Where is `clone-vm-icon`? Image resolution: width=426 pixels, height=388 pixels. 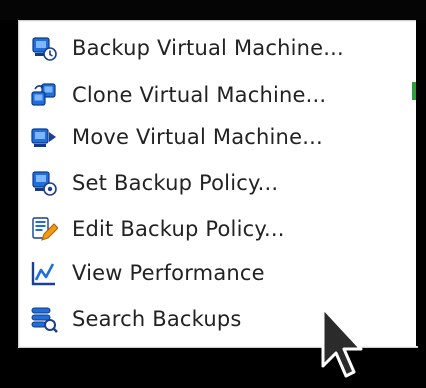
clone-vm-icon is located at coordinates (44, 95).